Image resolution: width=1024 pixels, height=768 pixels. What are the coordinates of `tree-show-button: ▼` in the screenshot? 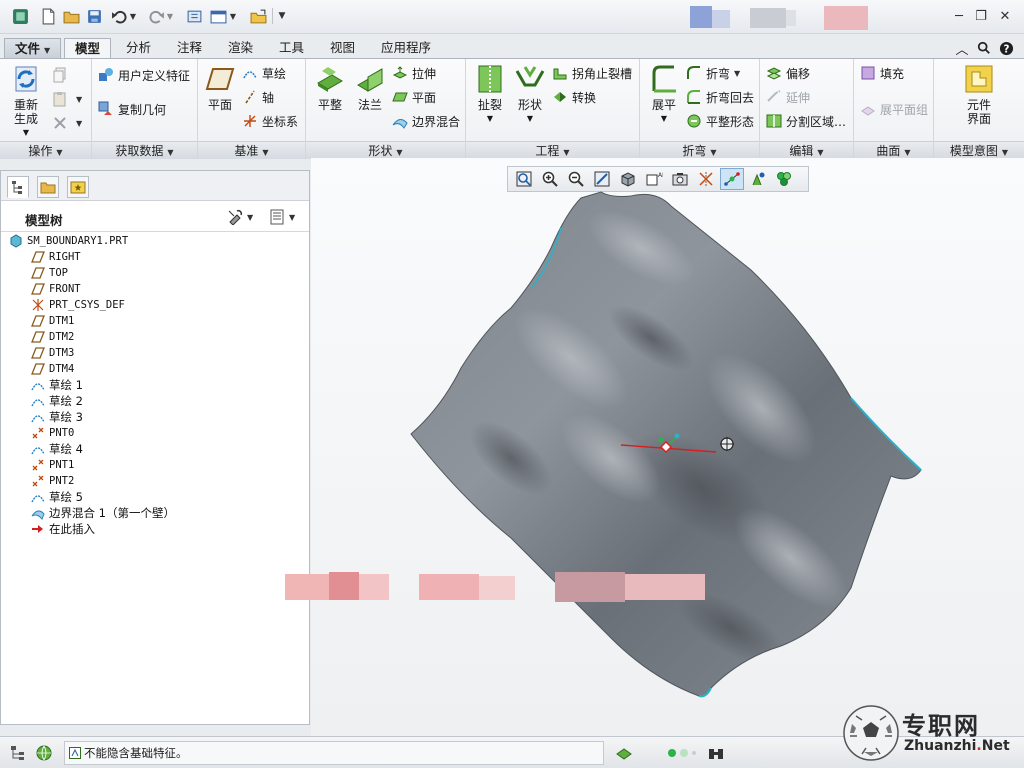 It's located at (287, 217).